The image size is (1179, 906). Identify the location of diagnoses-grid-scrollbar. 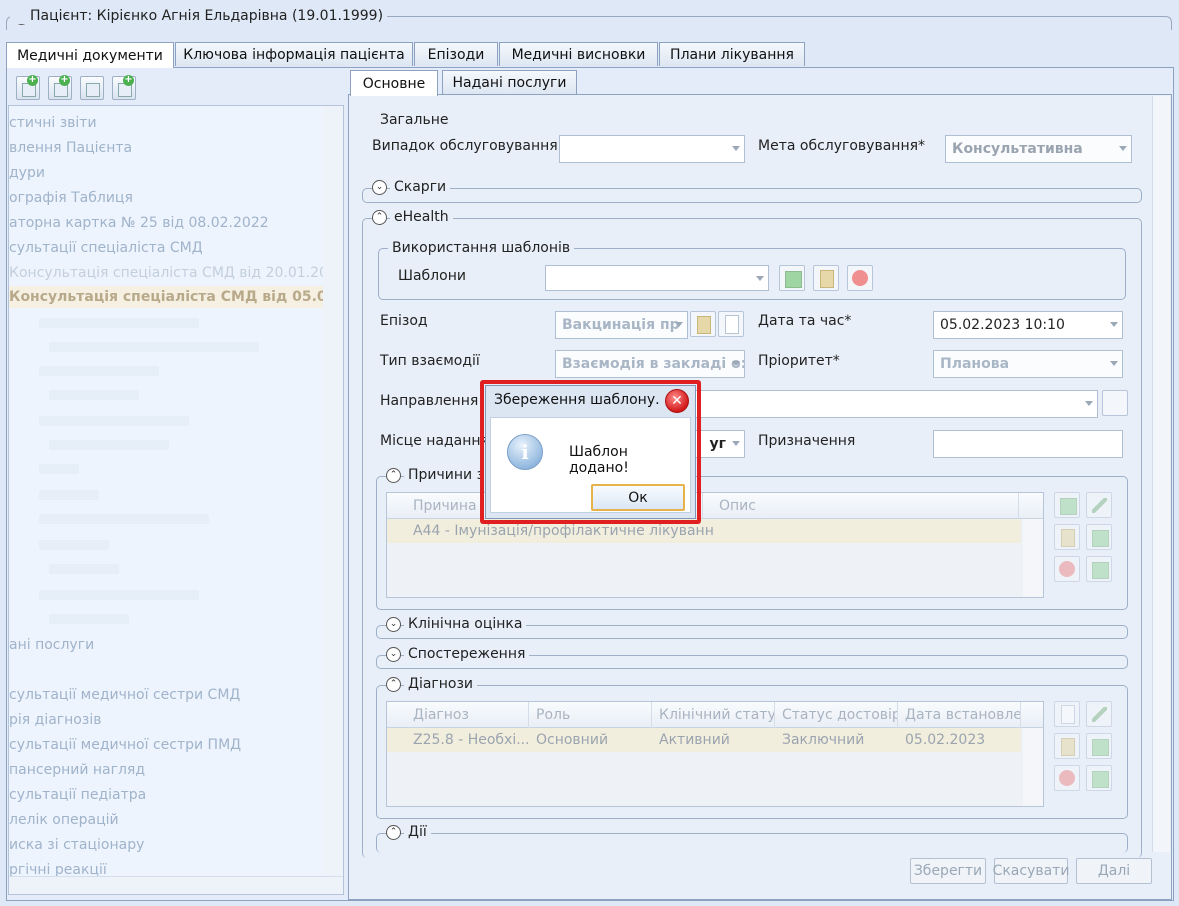
(1033, 767).